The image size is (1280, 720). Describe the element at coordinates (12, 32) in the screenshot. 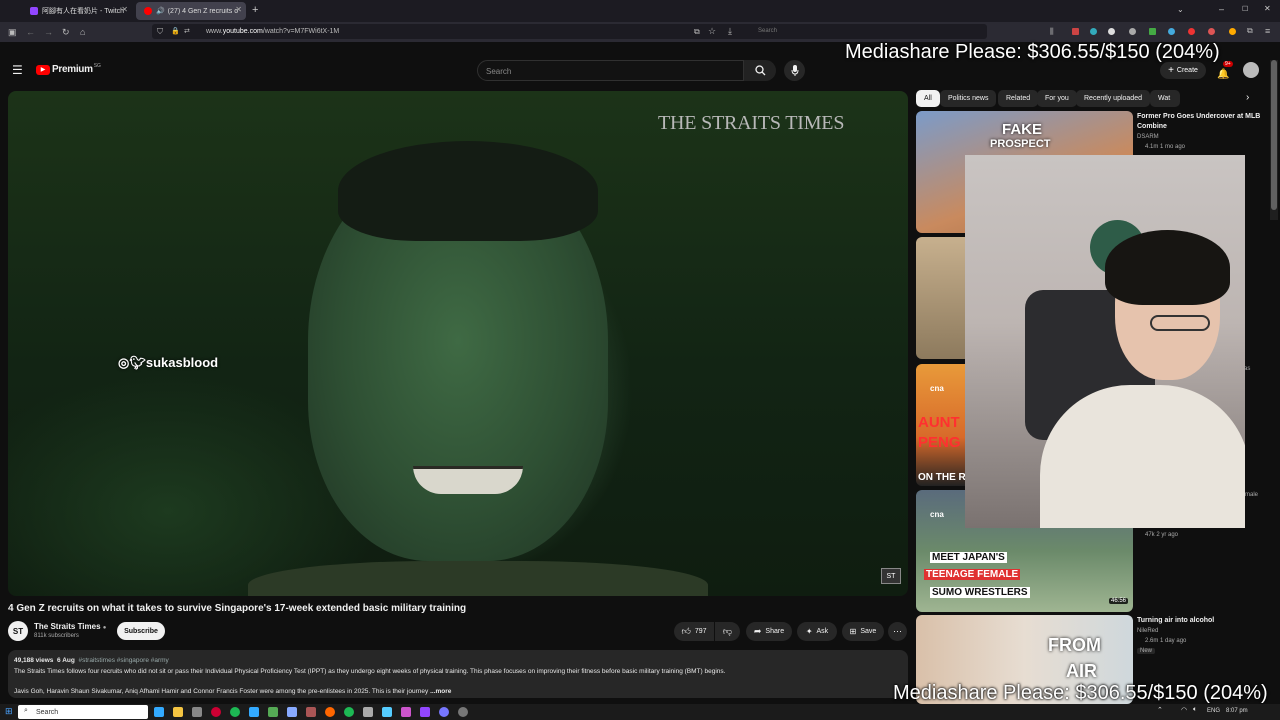

I see `sidebar-toggle-icon: ▣` at that location.